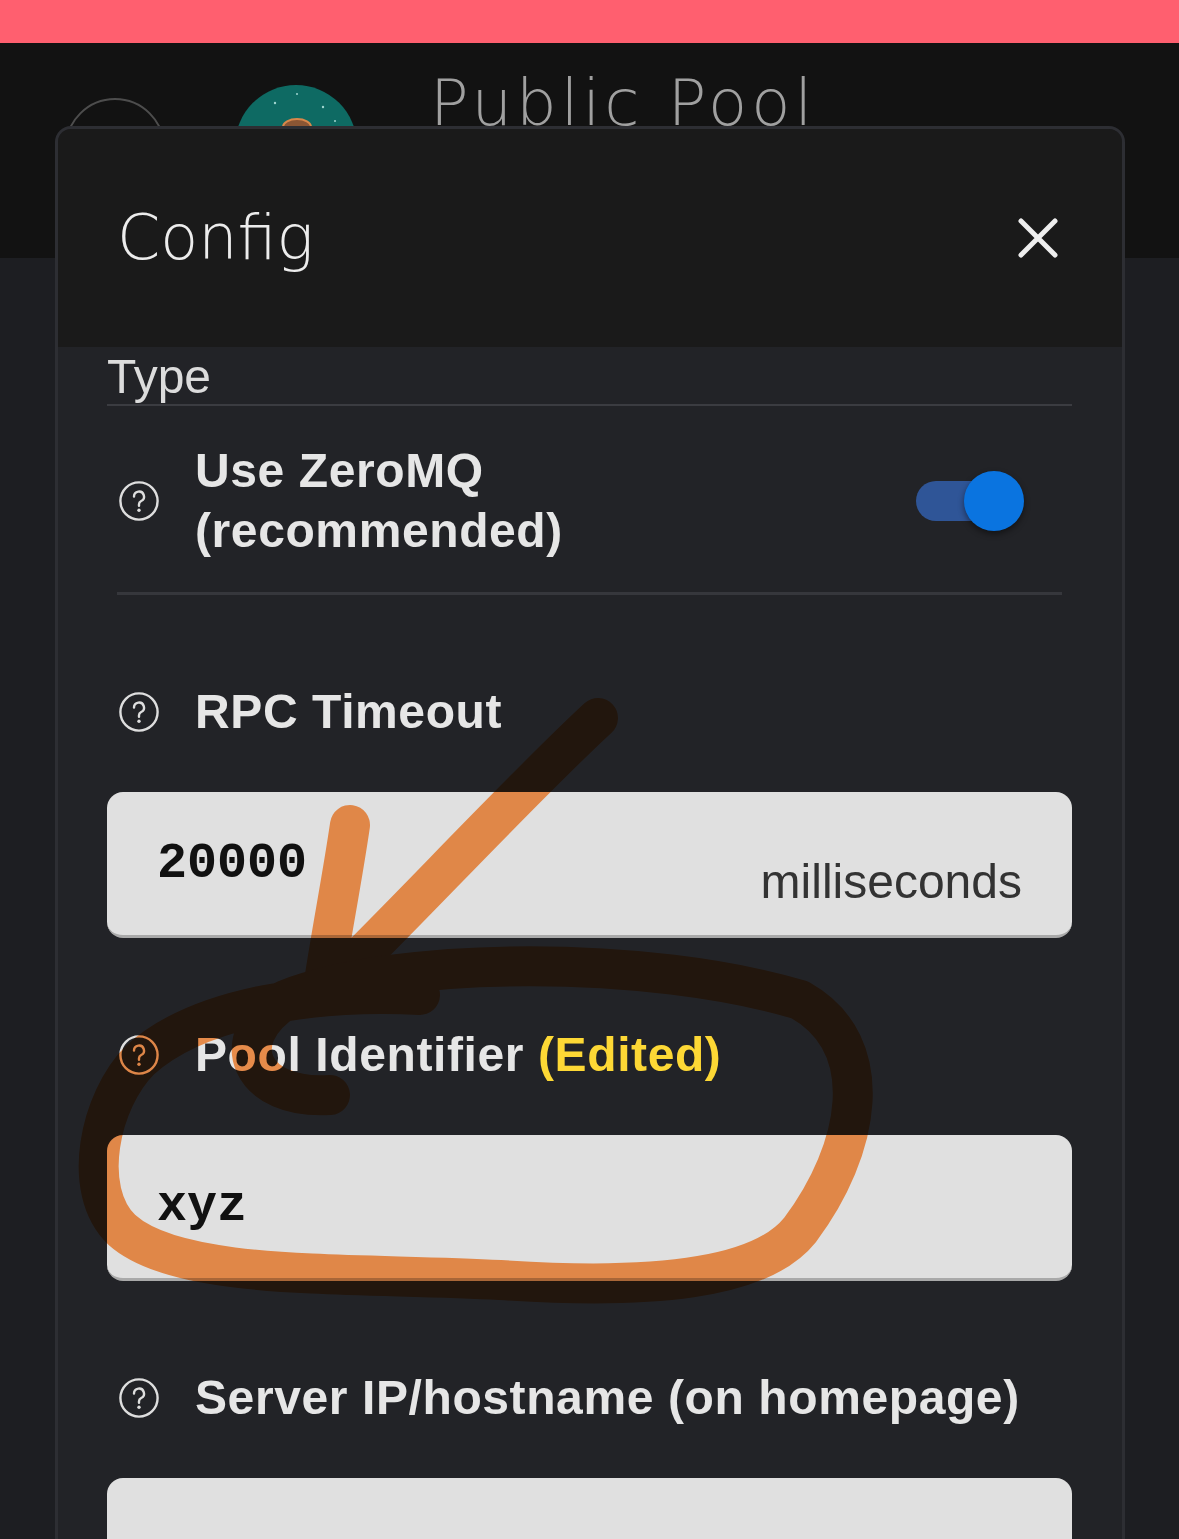 This screenshot has height=1539, width=1179. Describe the element at coordinates (379, 501) in the screenshot. I see `toggle-label: Use ZeroMQ (recommended)` at that location.